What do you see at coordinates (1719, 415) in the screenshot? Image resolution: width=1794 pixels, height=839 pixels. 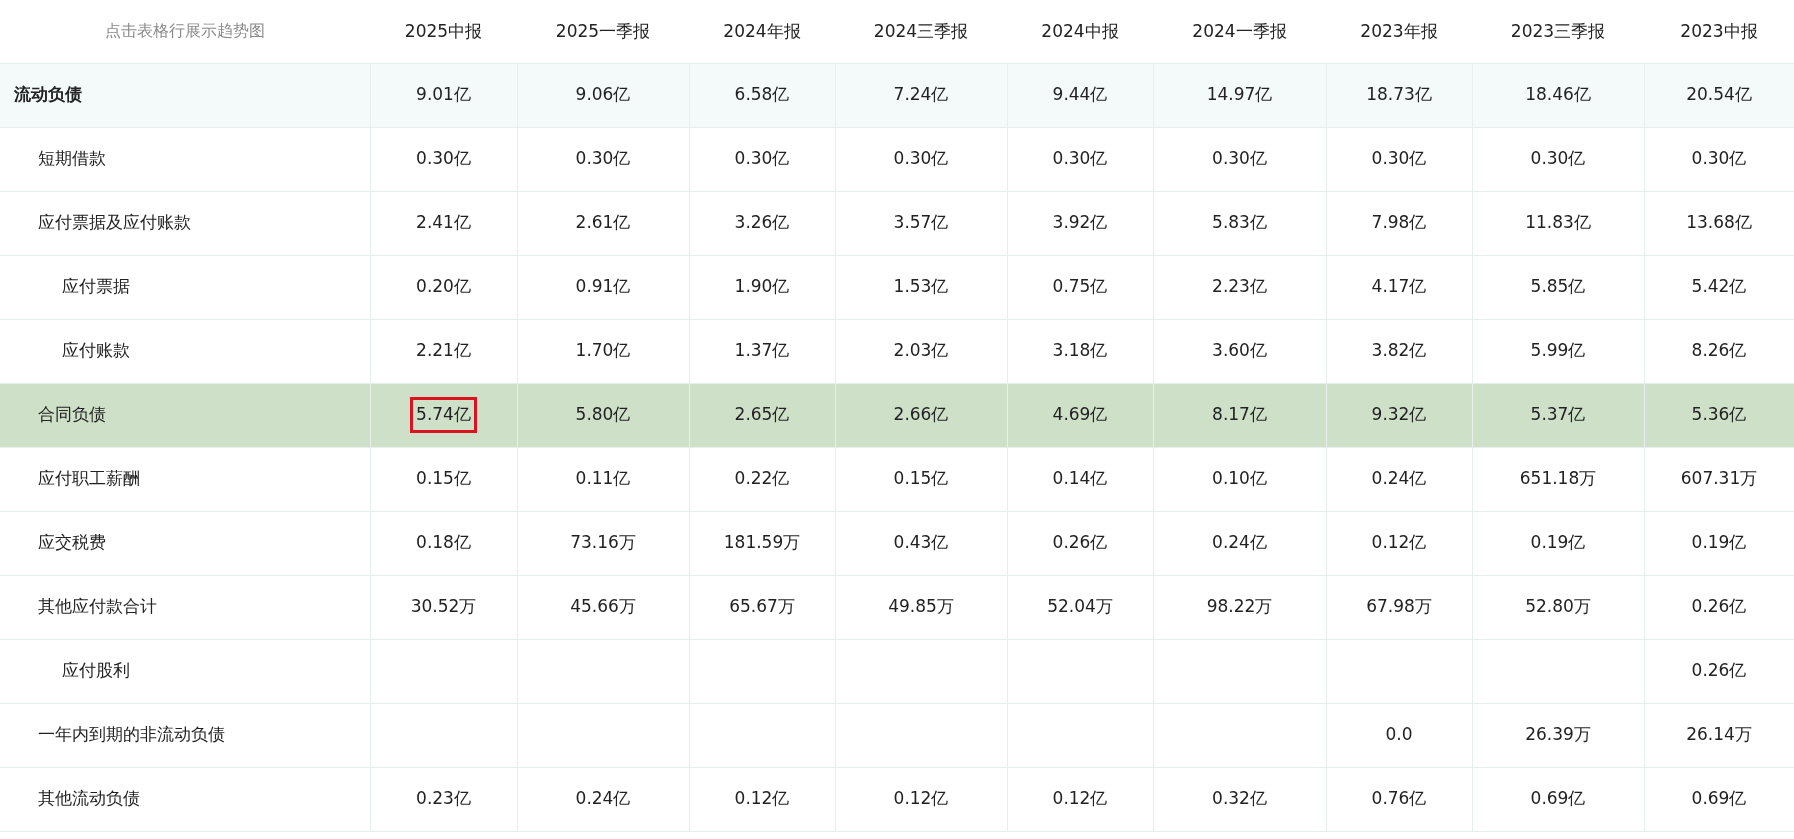 I see `table-cell: 5.36亿` at bounding box center [1719, 415].